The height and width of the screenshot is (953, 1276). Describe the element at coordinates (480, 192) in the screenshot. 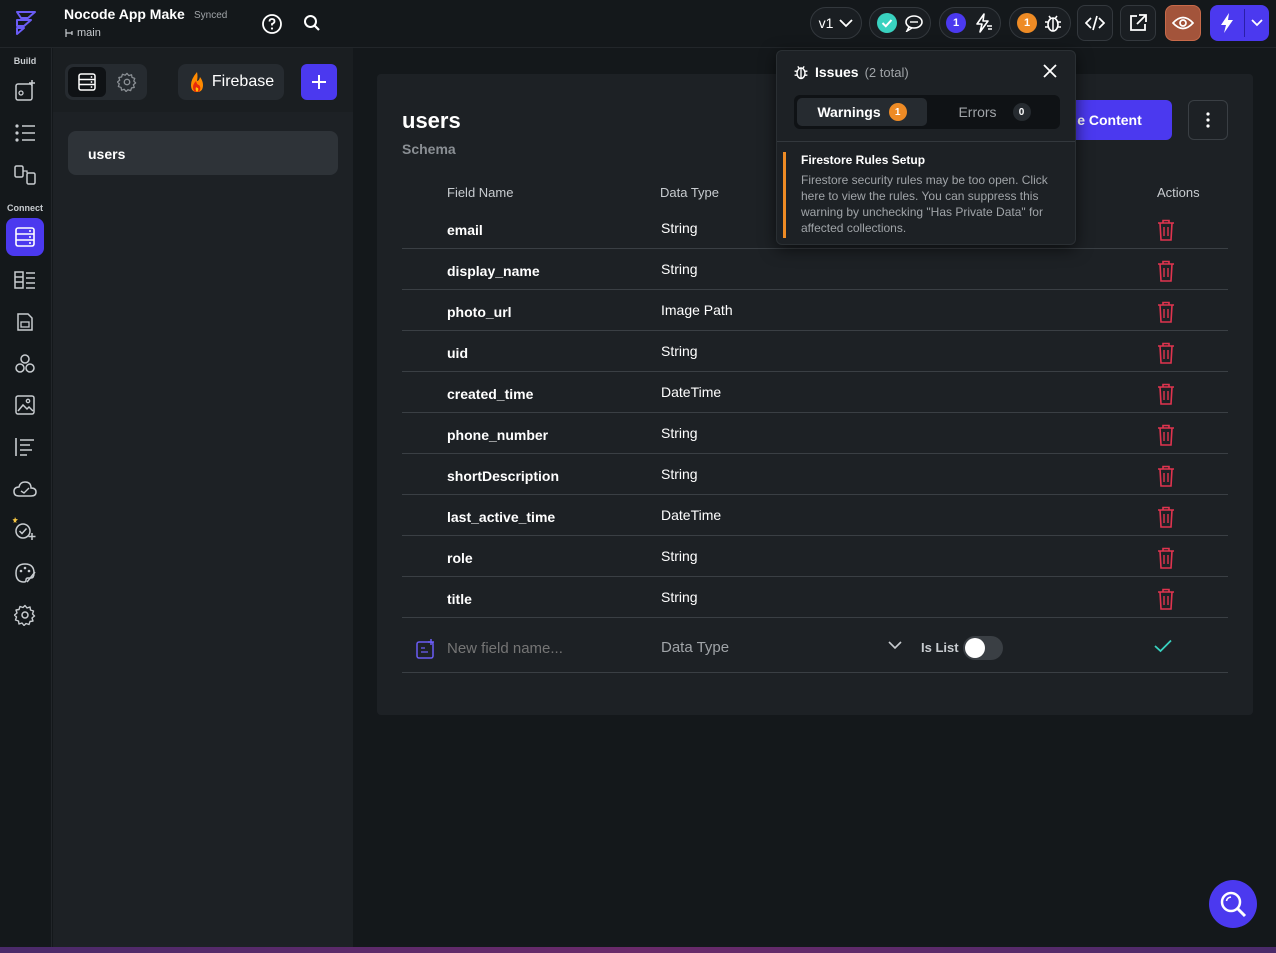

I see `column-header-field-name: Field Name` at that location.